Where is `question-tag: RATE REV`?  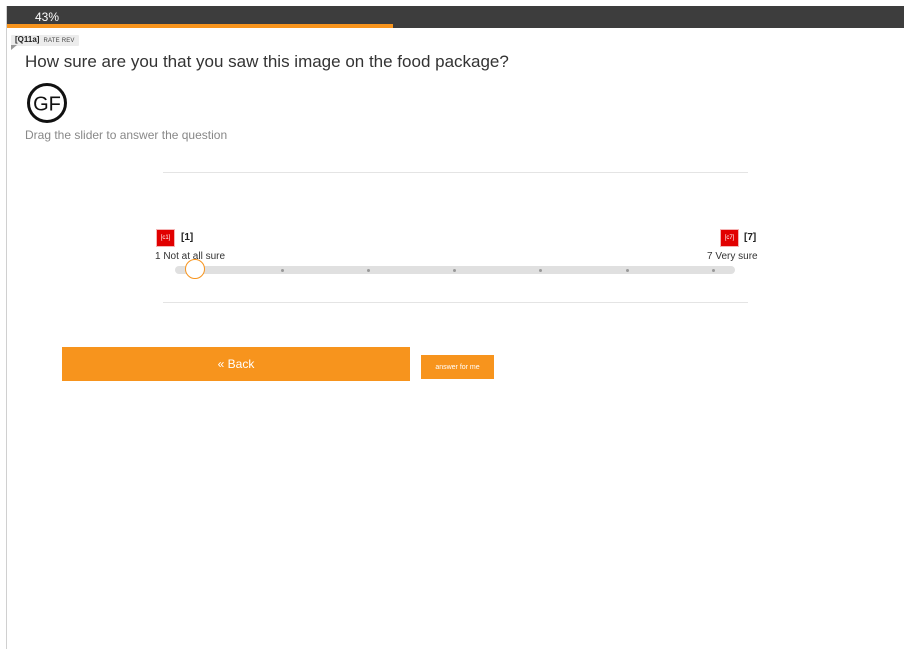
question-tag: RATE REV is located at coordinates (59, 41).